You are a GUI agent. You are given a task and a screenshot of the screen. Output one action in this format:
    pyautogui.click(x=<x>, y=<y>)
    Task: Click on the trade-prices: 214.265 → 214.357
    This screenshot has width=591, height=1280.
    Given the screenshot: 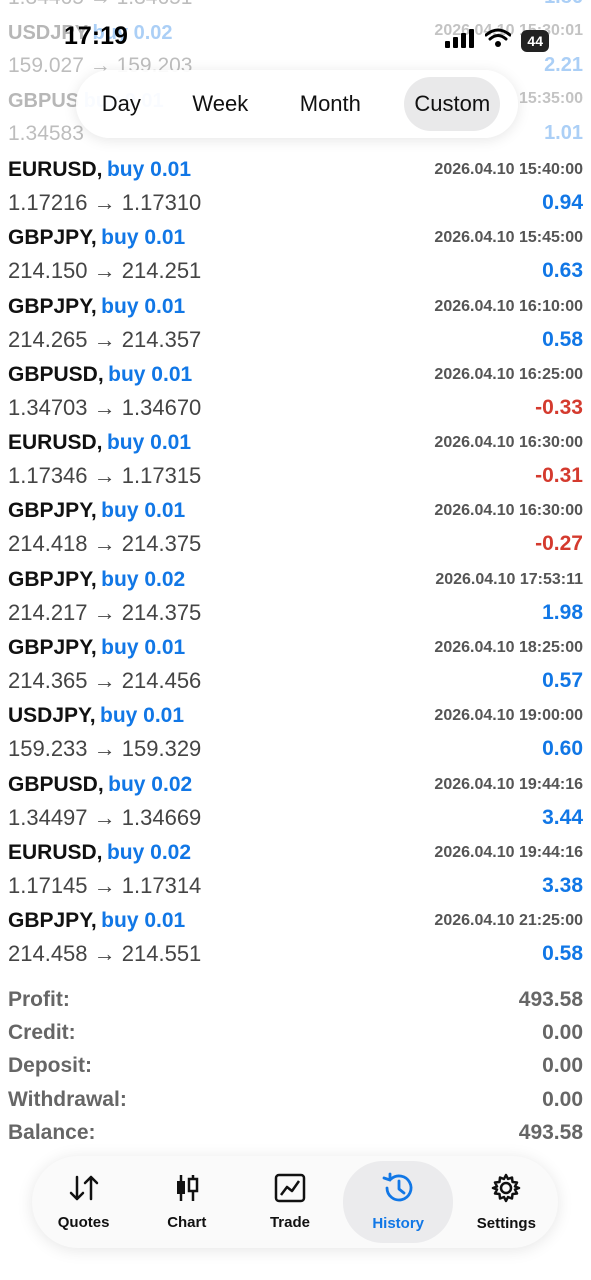 What is the action you would take?
    pyautogui.click(x=105, y=339)
    